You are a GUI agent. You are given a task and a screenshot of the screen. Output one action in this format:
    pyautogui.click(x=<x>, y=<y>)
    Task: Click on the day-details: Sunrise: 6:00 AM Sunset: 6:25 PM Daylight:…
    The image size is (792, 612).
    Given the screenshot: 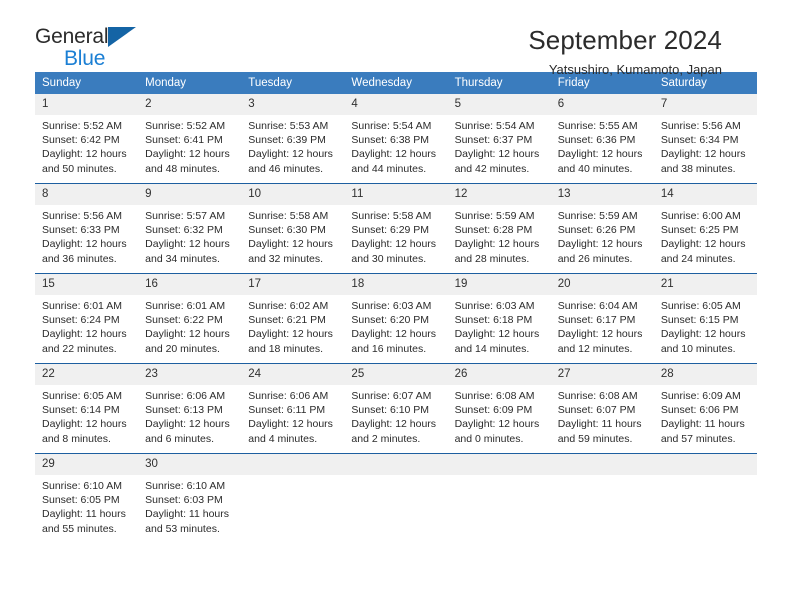 What is the action you would take?
    pyautogui.click(x=705, y=235)
    